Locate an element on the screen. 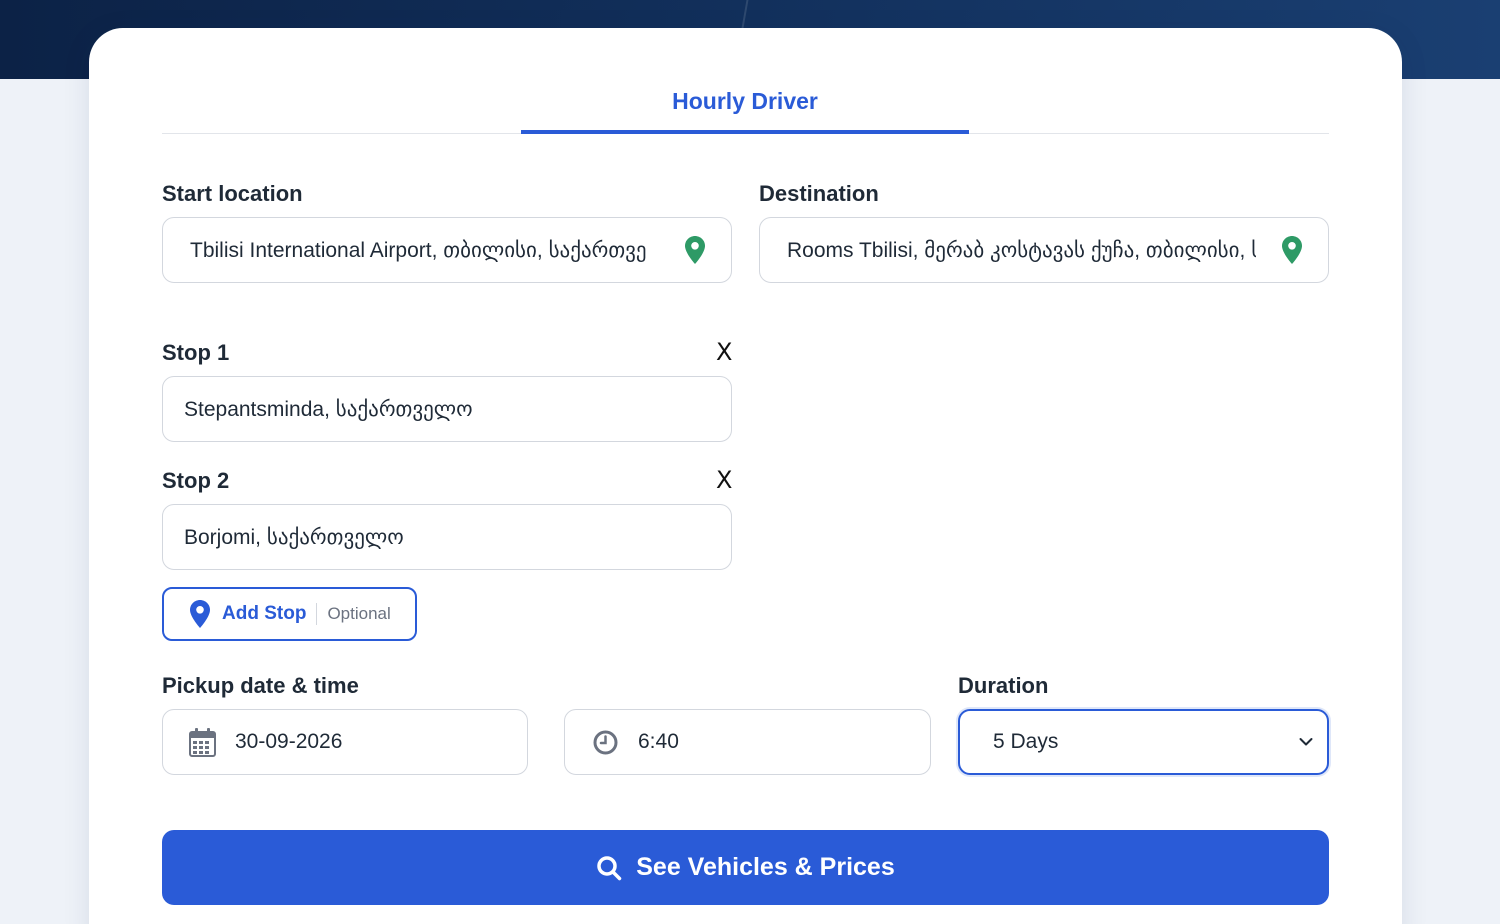 Image resolution: width=1500 pixels, height=924 pixels. duration-value: 5 Days is located at coordinates (1026, 741).